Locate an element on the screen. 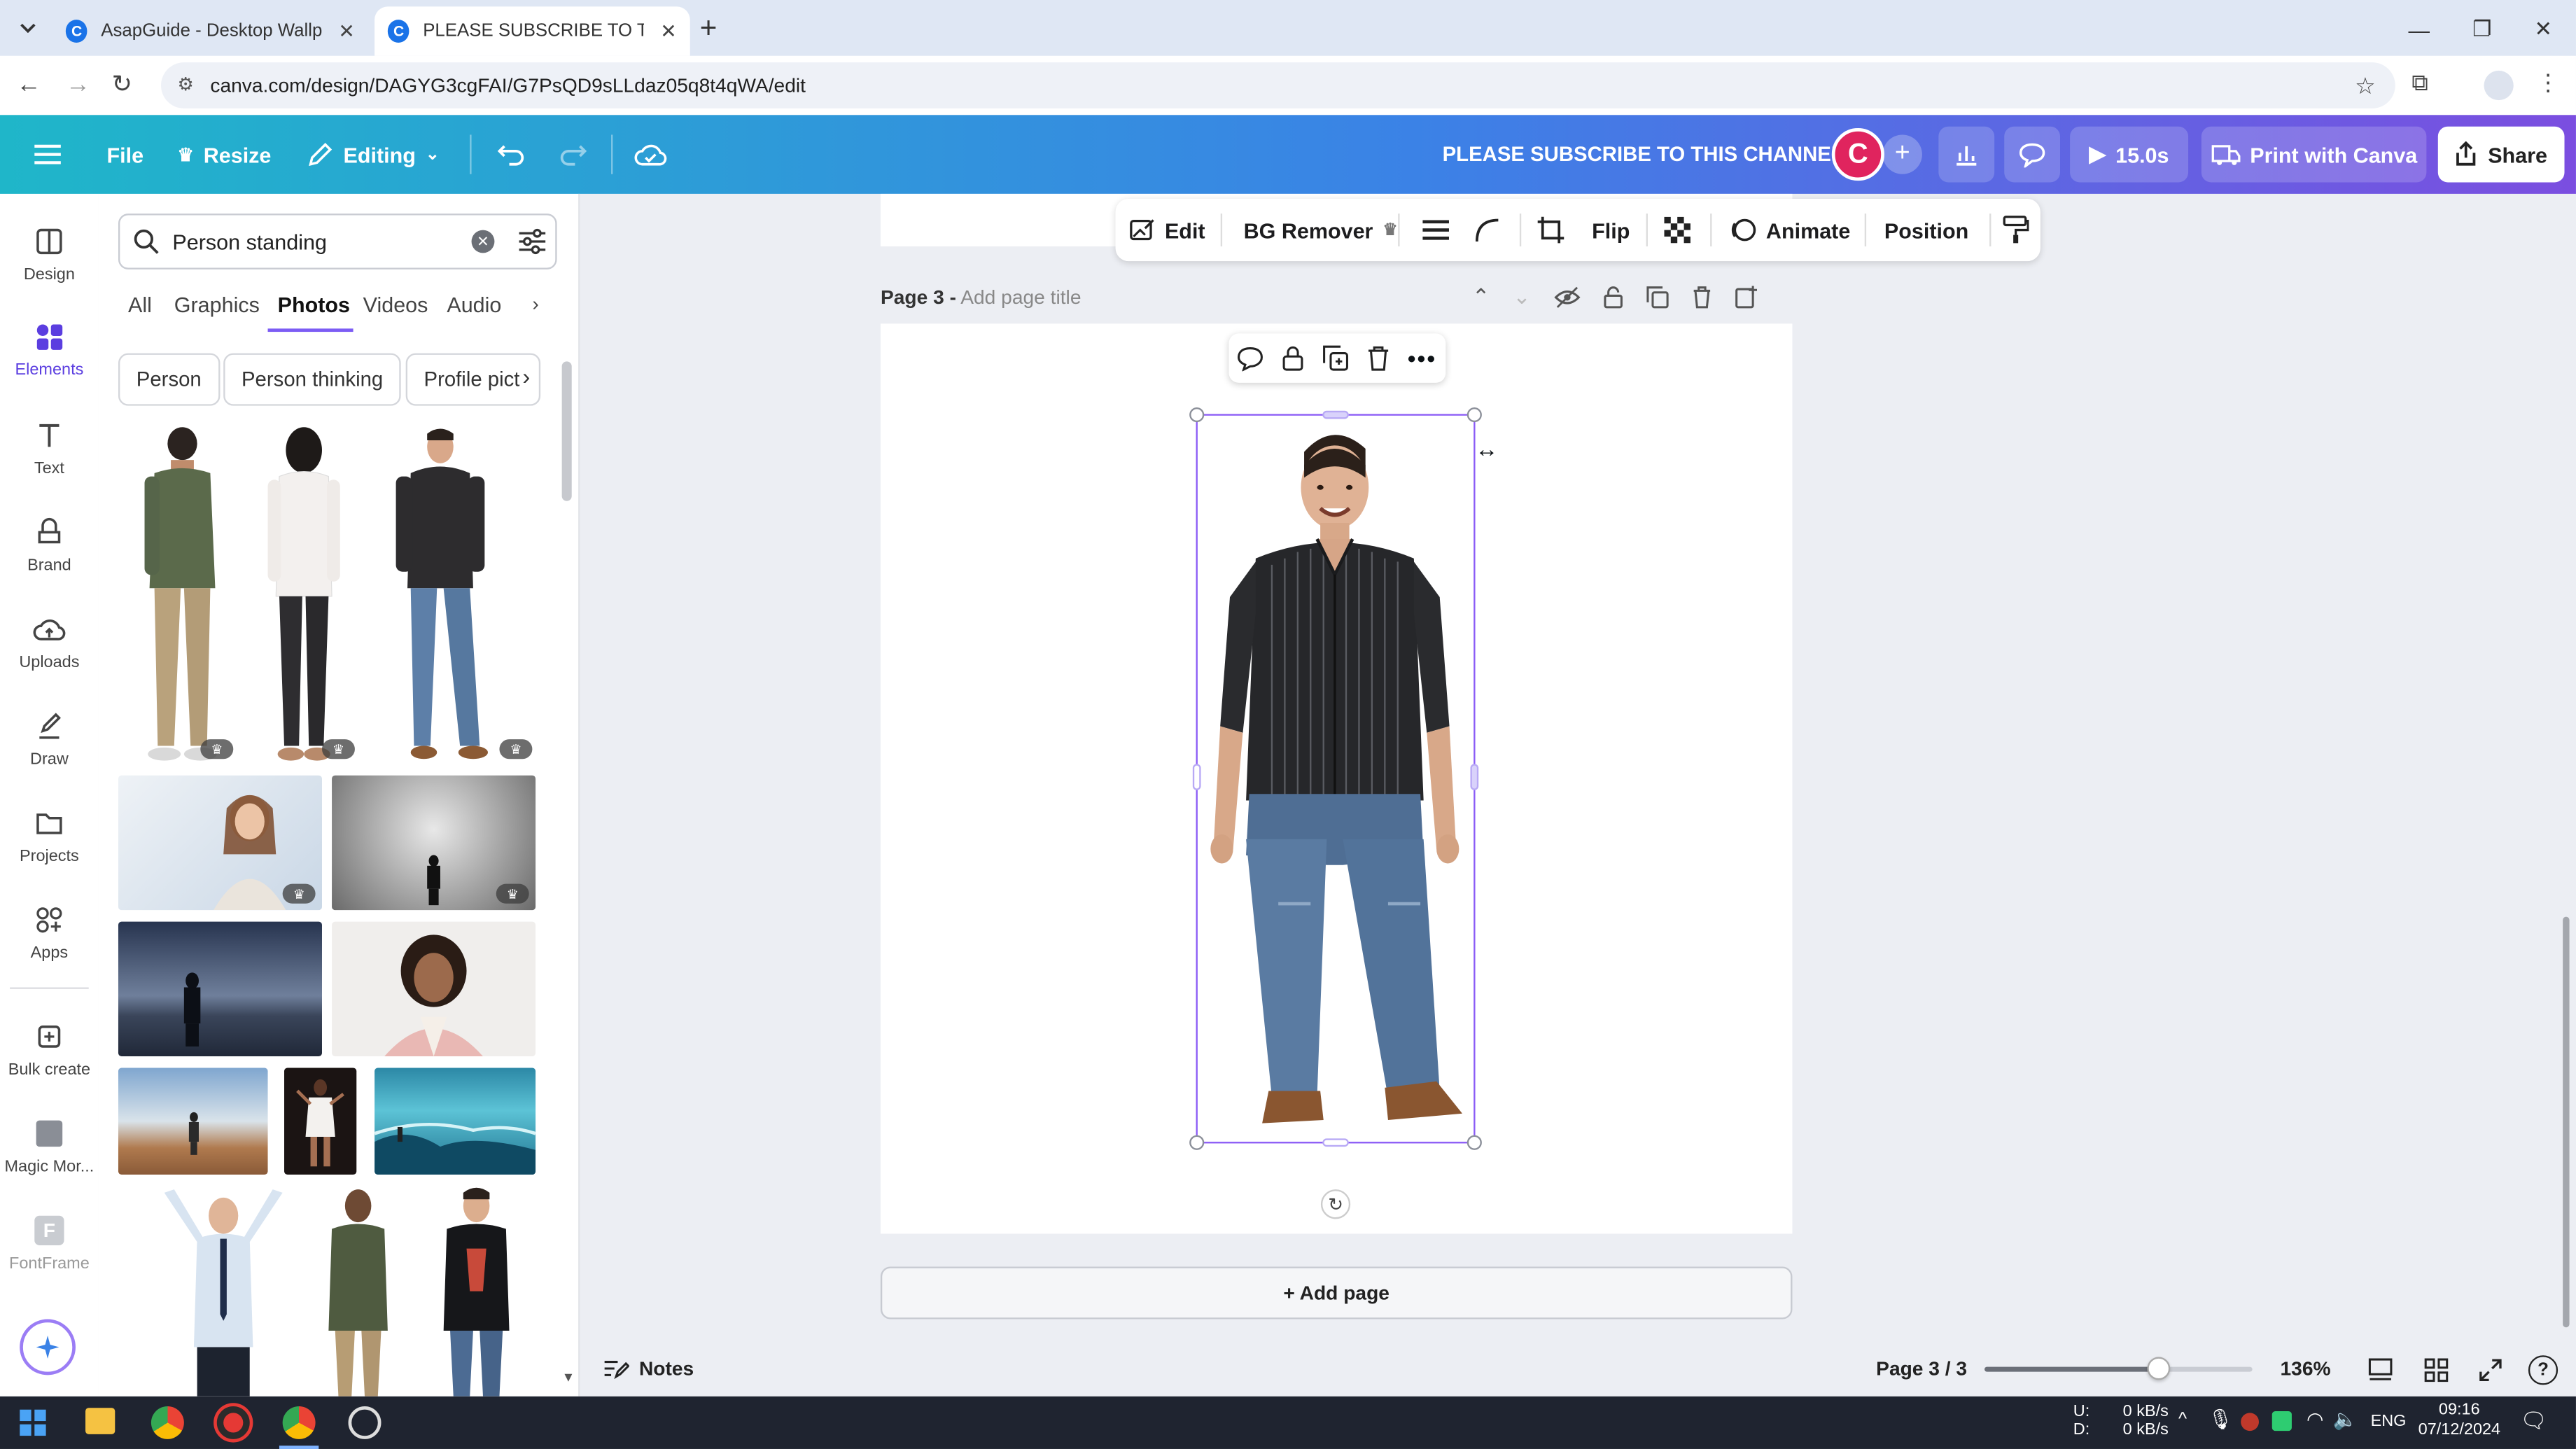 The width and height of the screenshot is (2576, 1449). undo-button is located at coordinates (511, 154).